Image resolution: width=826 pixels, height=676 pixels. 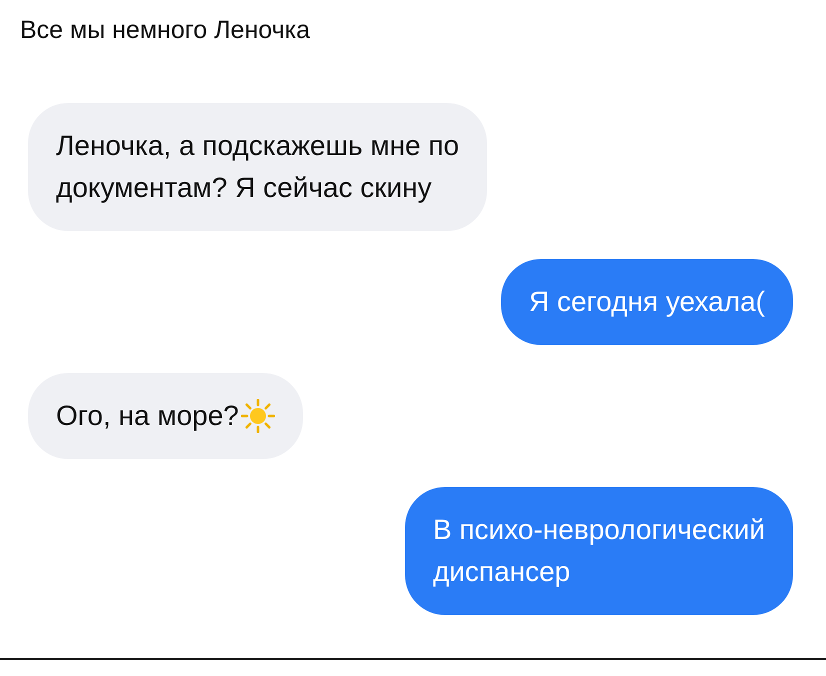 What do you see at coordinates (646, 302) in the screenshot?
I see `outgoing-message: Я сегодня уехала(` at bounding box center [646, 302].